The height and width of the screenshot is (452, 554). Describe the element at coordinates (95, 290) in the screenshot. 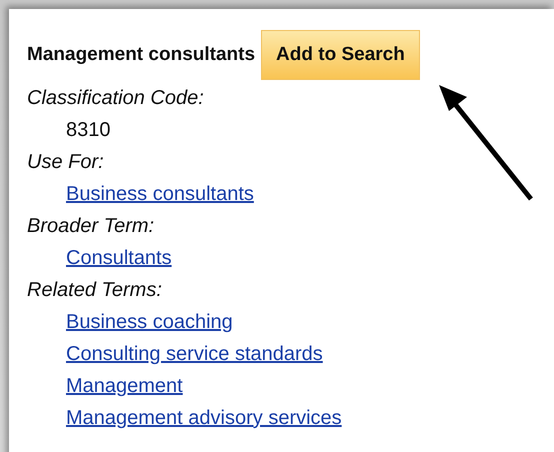

I see `field-label: Related Terms:` at that location.